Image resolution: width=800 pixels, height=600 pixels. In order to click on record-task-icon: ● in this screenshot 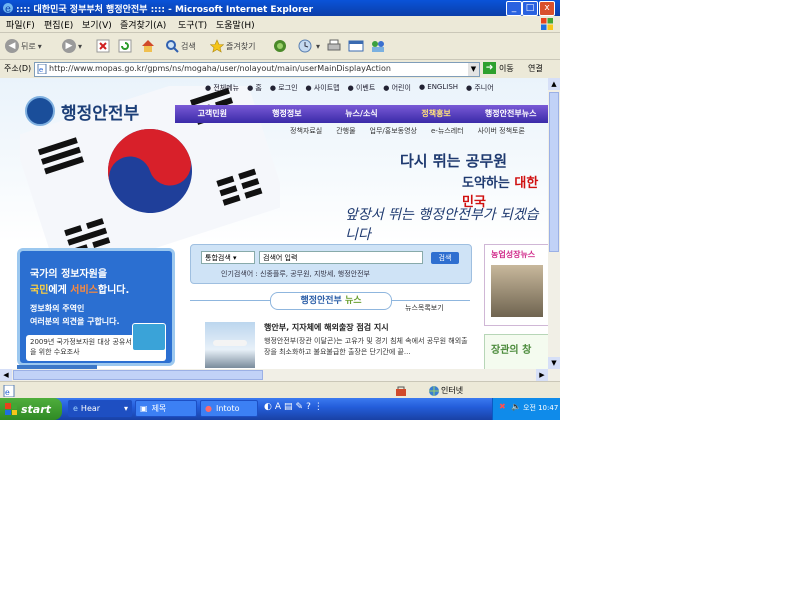, I will do `click(208, 408)`.